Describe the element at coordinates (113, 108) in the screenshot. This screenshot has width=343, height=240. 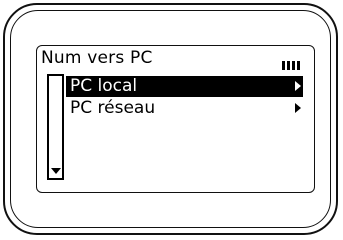
I see `menu-item-label: PC réseau` at that location.